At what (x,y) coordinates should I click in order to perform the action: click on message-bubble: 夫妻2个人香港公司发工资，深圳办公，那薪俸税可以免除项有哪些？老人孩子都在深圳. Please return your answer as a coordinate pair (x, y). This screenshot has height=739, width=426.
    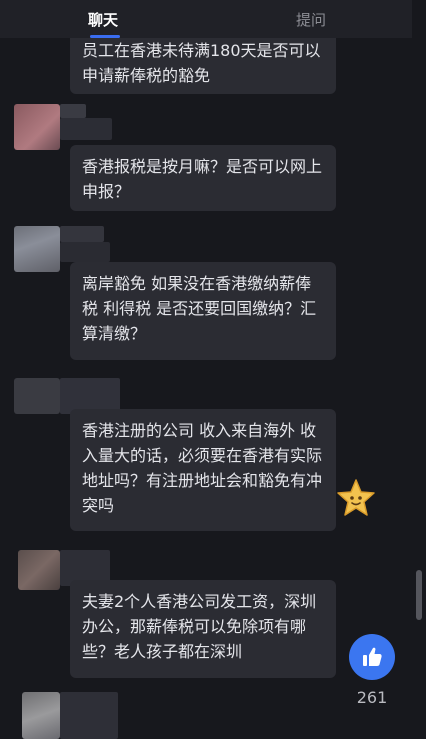
    Looking at the image, I should click on (203, 629).